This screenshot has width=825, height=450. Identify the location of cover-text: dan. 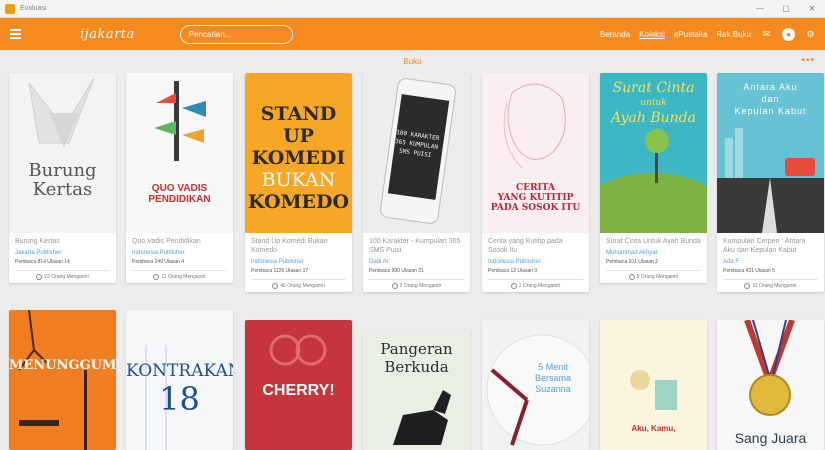
(770, 99).